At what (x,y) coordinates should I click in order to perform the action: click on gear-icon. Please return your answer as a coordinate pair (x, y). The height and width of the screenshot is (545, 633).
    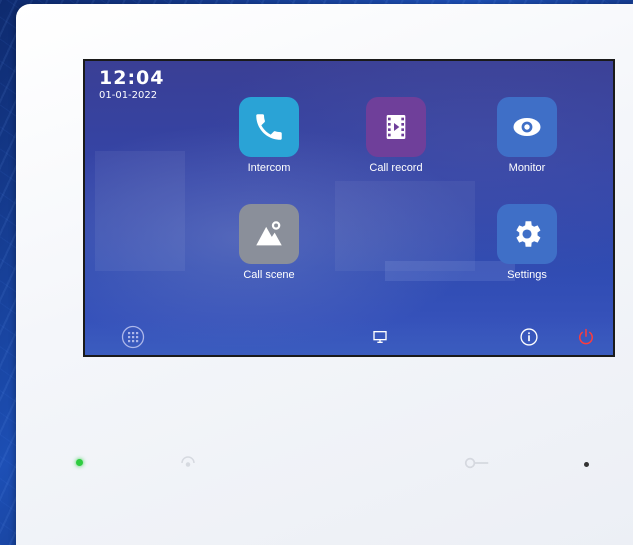
    Looking at the image, I should click on (527, 234).